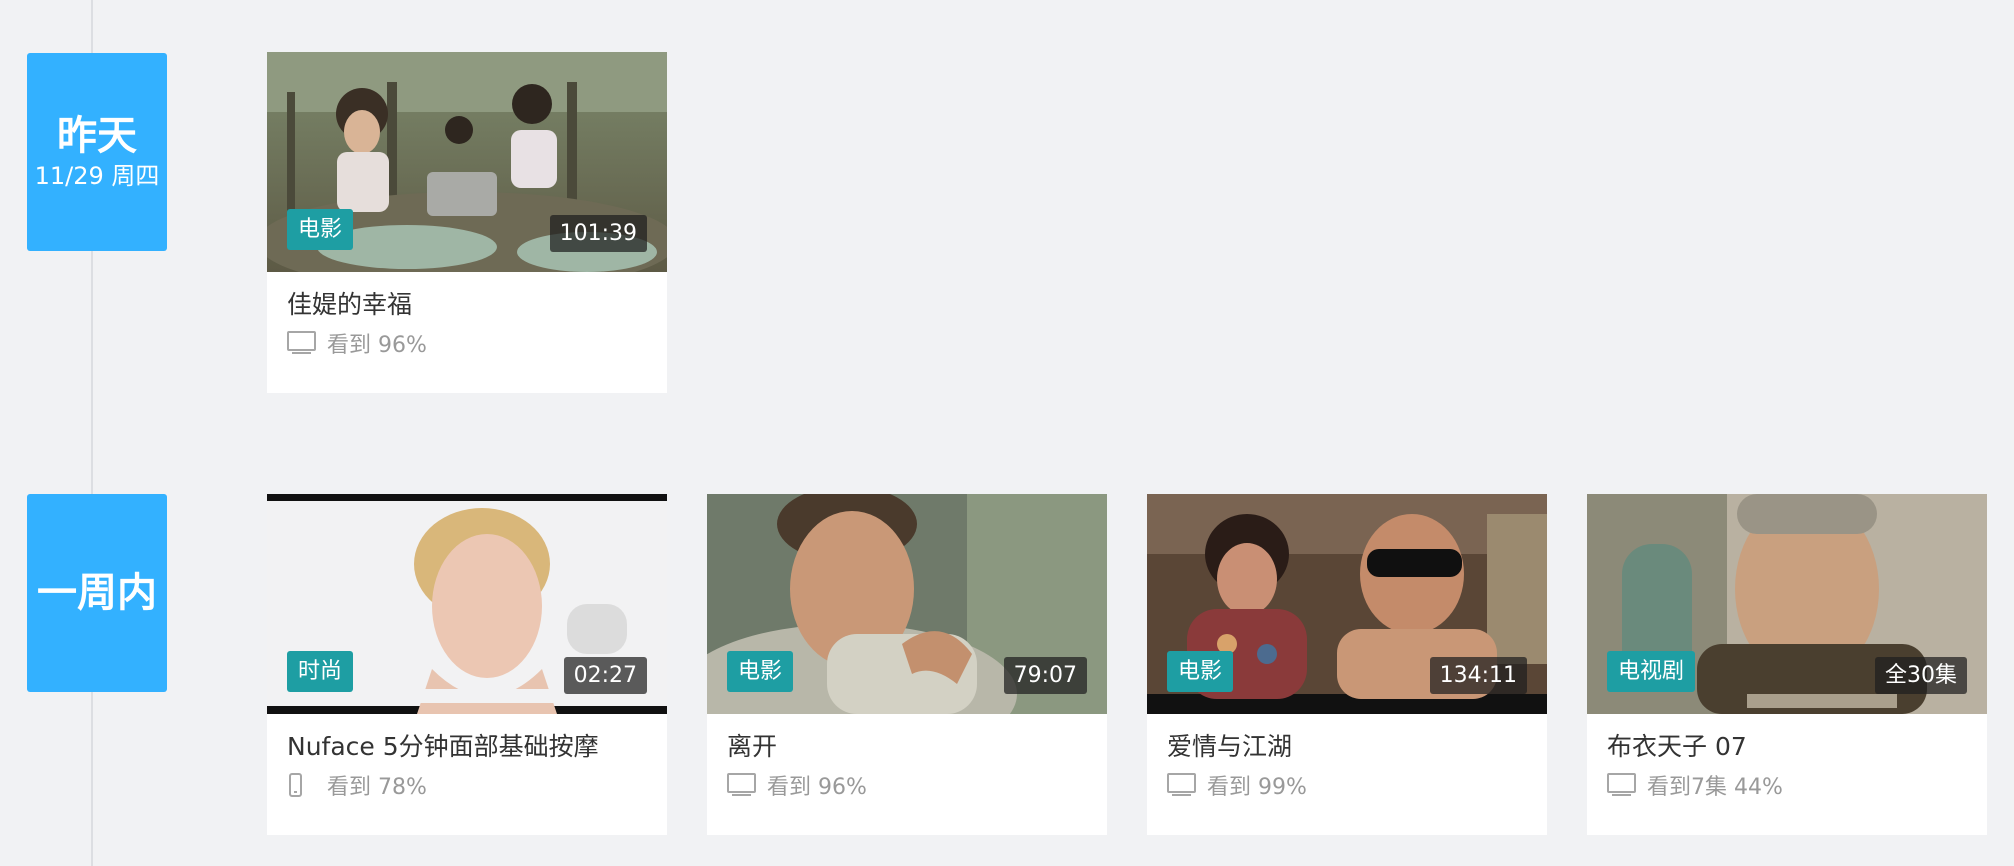  What do you see at coordinates (1715, 787) in the screenshot?
I see `progress-text: 看到7集 44%` at bounding box center [1715, 787].